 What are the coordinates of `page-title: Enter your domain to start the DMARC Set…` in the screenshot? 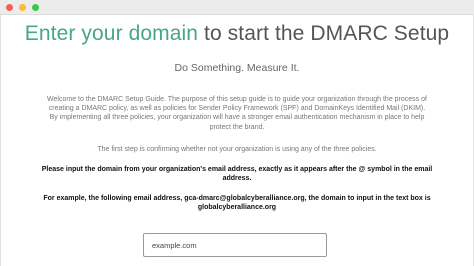 It's located at (237, 34).